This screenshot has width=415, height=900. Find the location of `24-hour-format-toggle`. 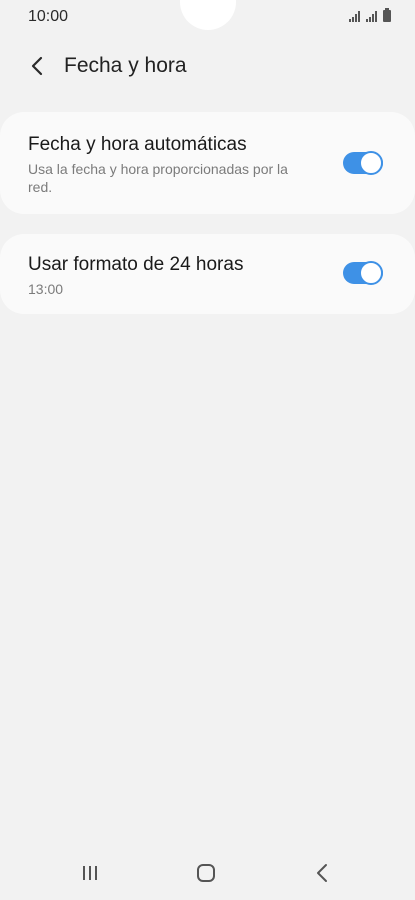

24-hour-format-toggle is located at coordinates (363, 273).